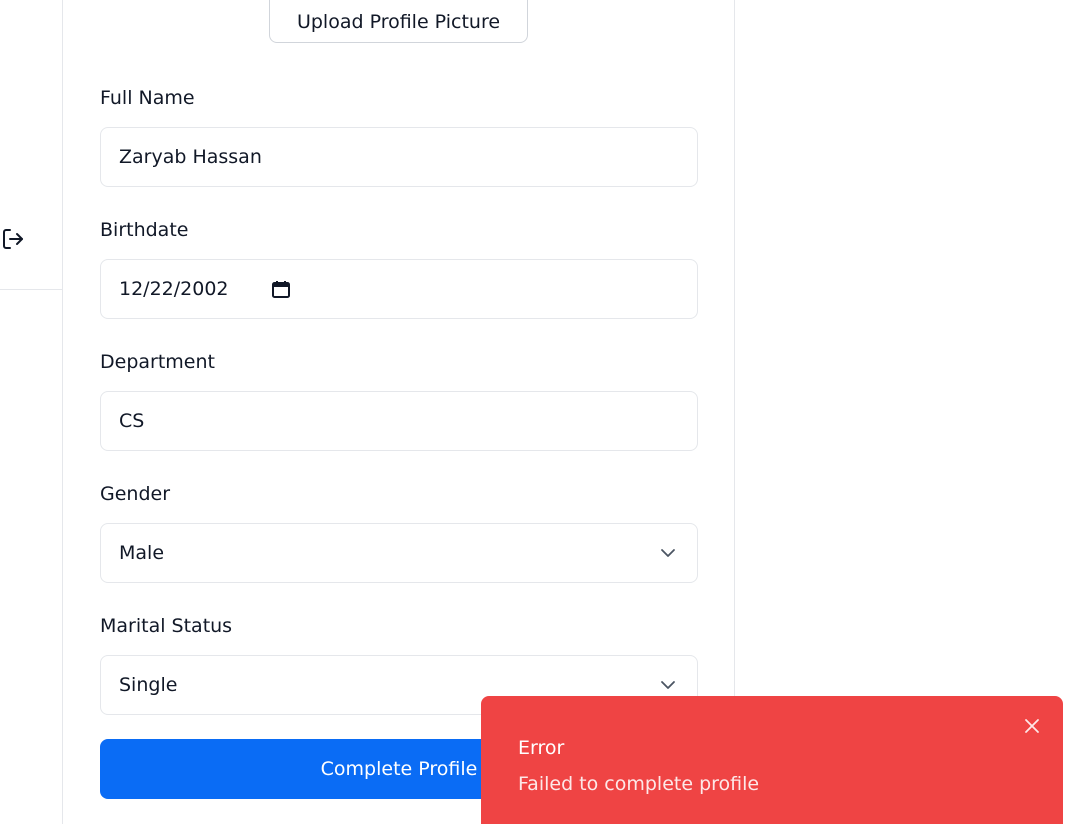 The image size is (1089, 824). I want to click on full-name-label: Full Name, so click(147, 98).